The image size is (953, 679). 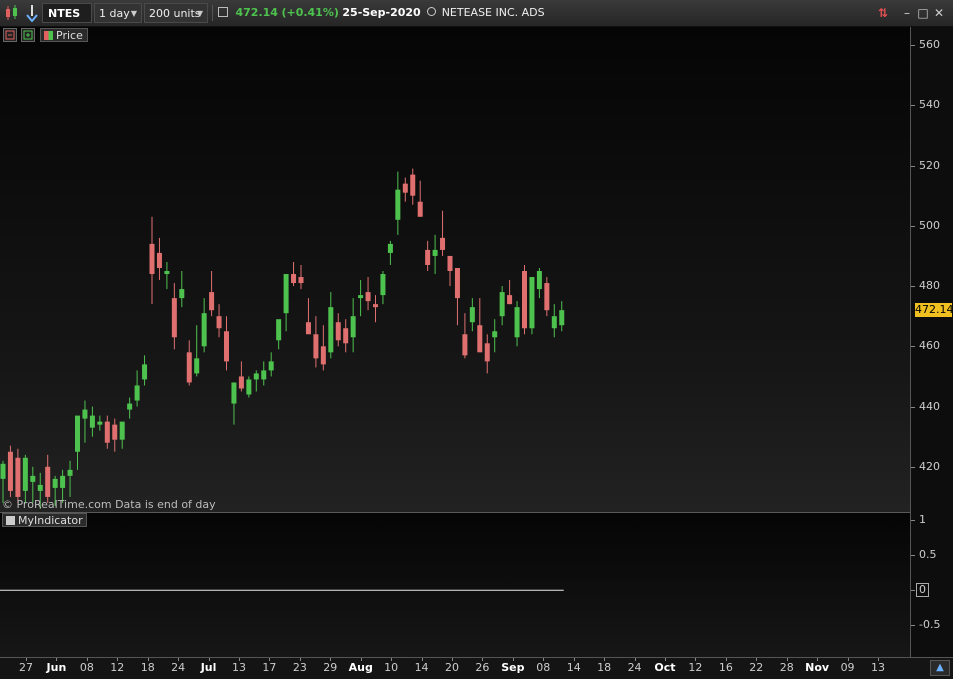 I want to click on indicator-label: MyIndicator, so click(x=44, y=520).